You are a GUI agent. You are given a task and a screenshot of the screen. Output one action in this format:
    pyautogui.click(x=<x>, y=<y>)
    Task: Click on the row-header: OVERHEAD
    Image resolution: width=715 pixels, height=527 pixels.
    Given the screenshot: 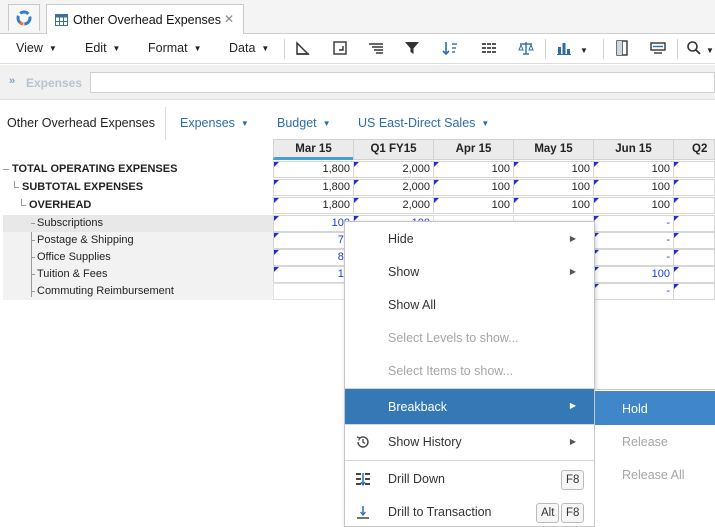 What is the action you would take?
    pyautogui.click(x=138, y=205)
    